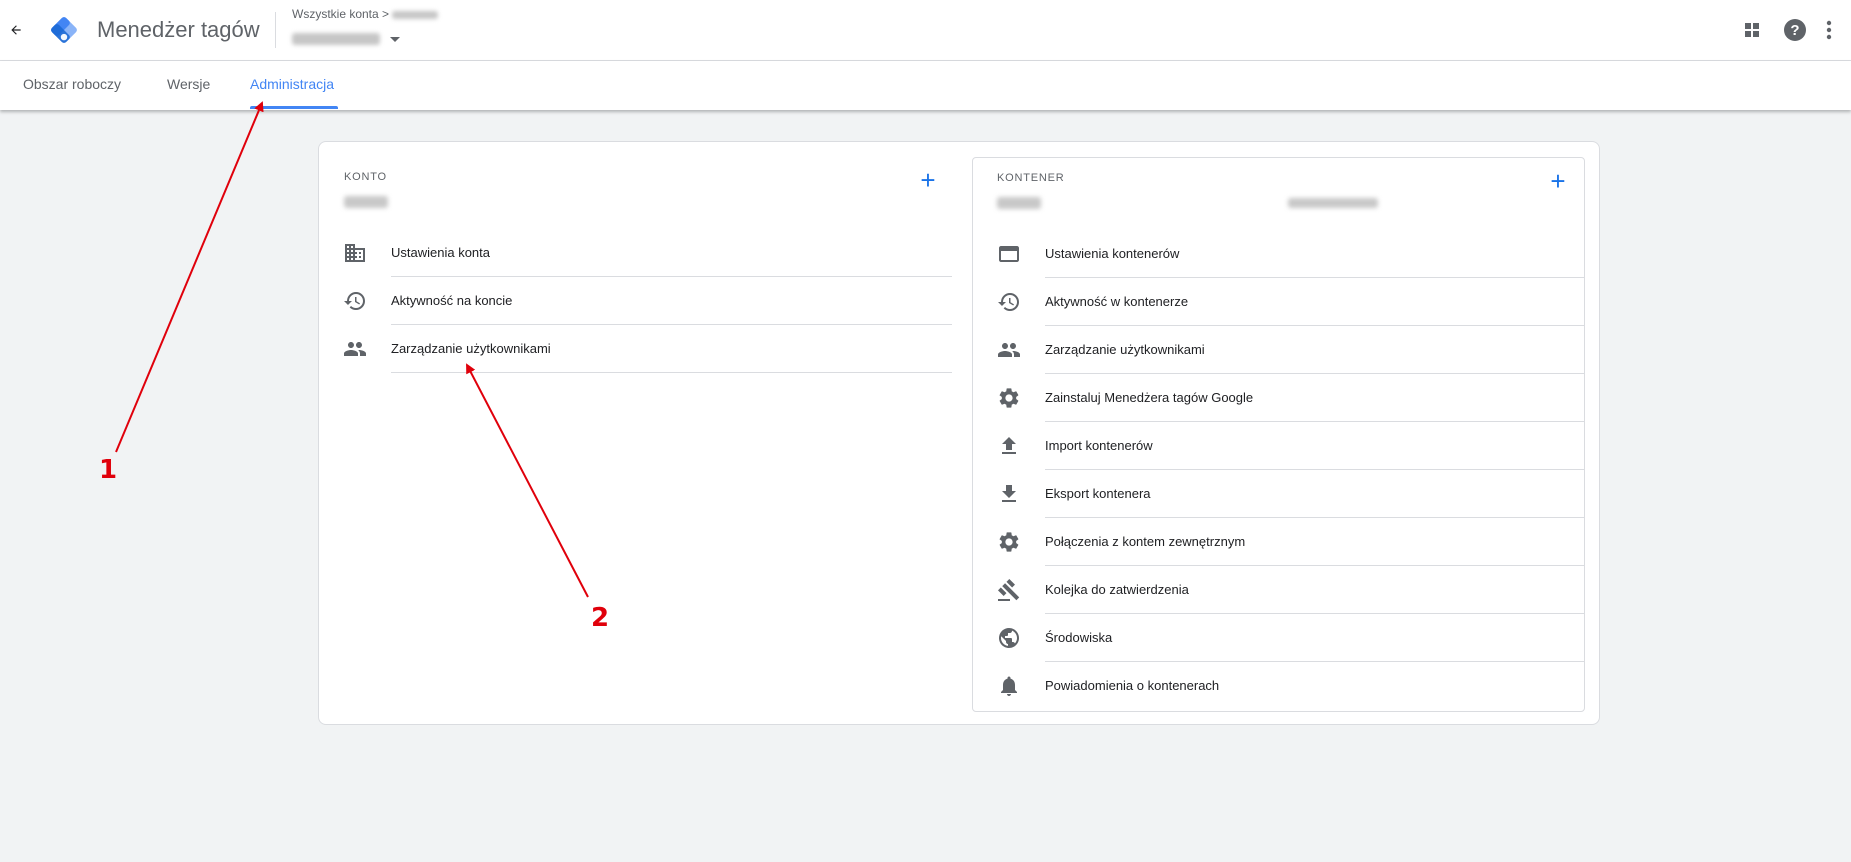  What do you see at coordinates (600, 618) in the screenshot?
I see `annotation-number-2: 2` at bounding box center [600, 618].